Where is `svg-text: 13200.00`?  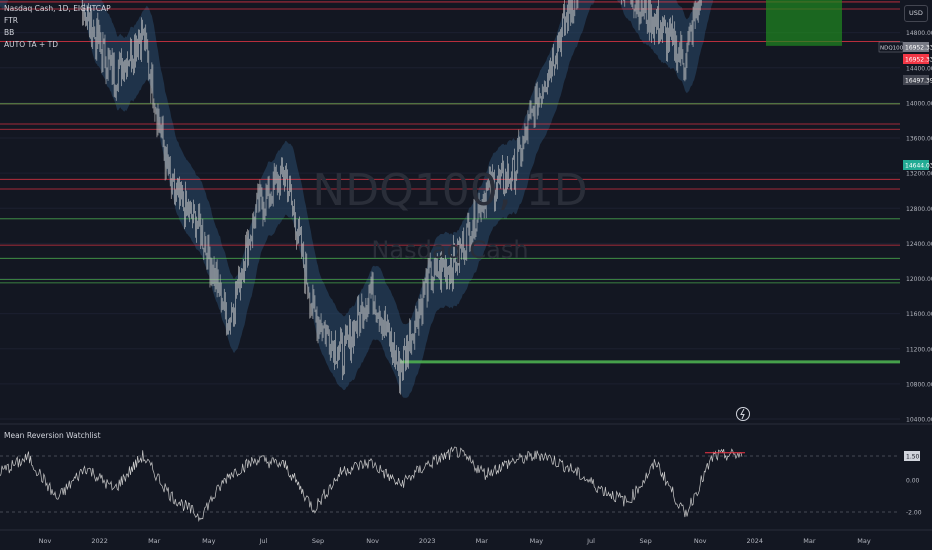 svg-text: 13200.00 is located at coordinates (919, 174).